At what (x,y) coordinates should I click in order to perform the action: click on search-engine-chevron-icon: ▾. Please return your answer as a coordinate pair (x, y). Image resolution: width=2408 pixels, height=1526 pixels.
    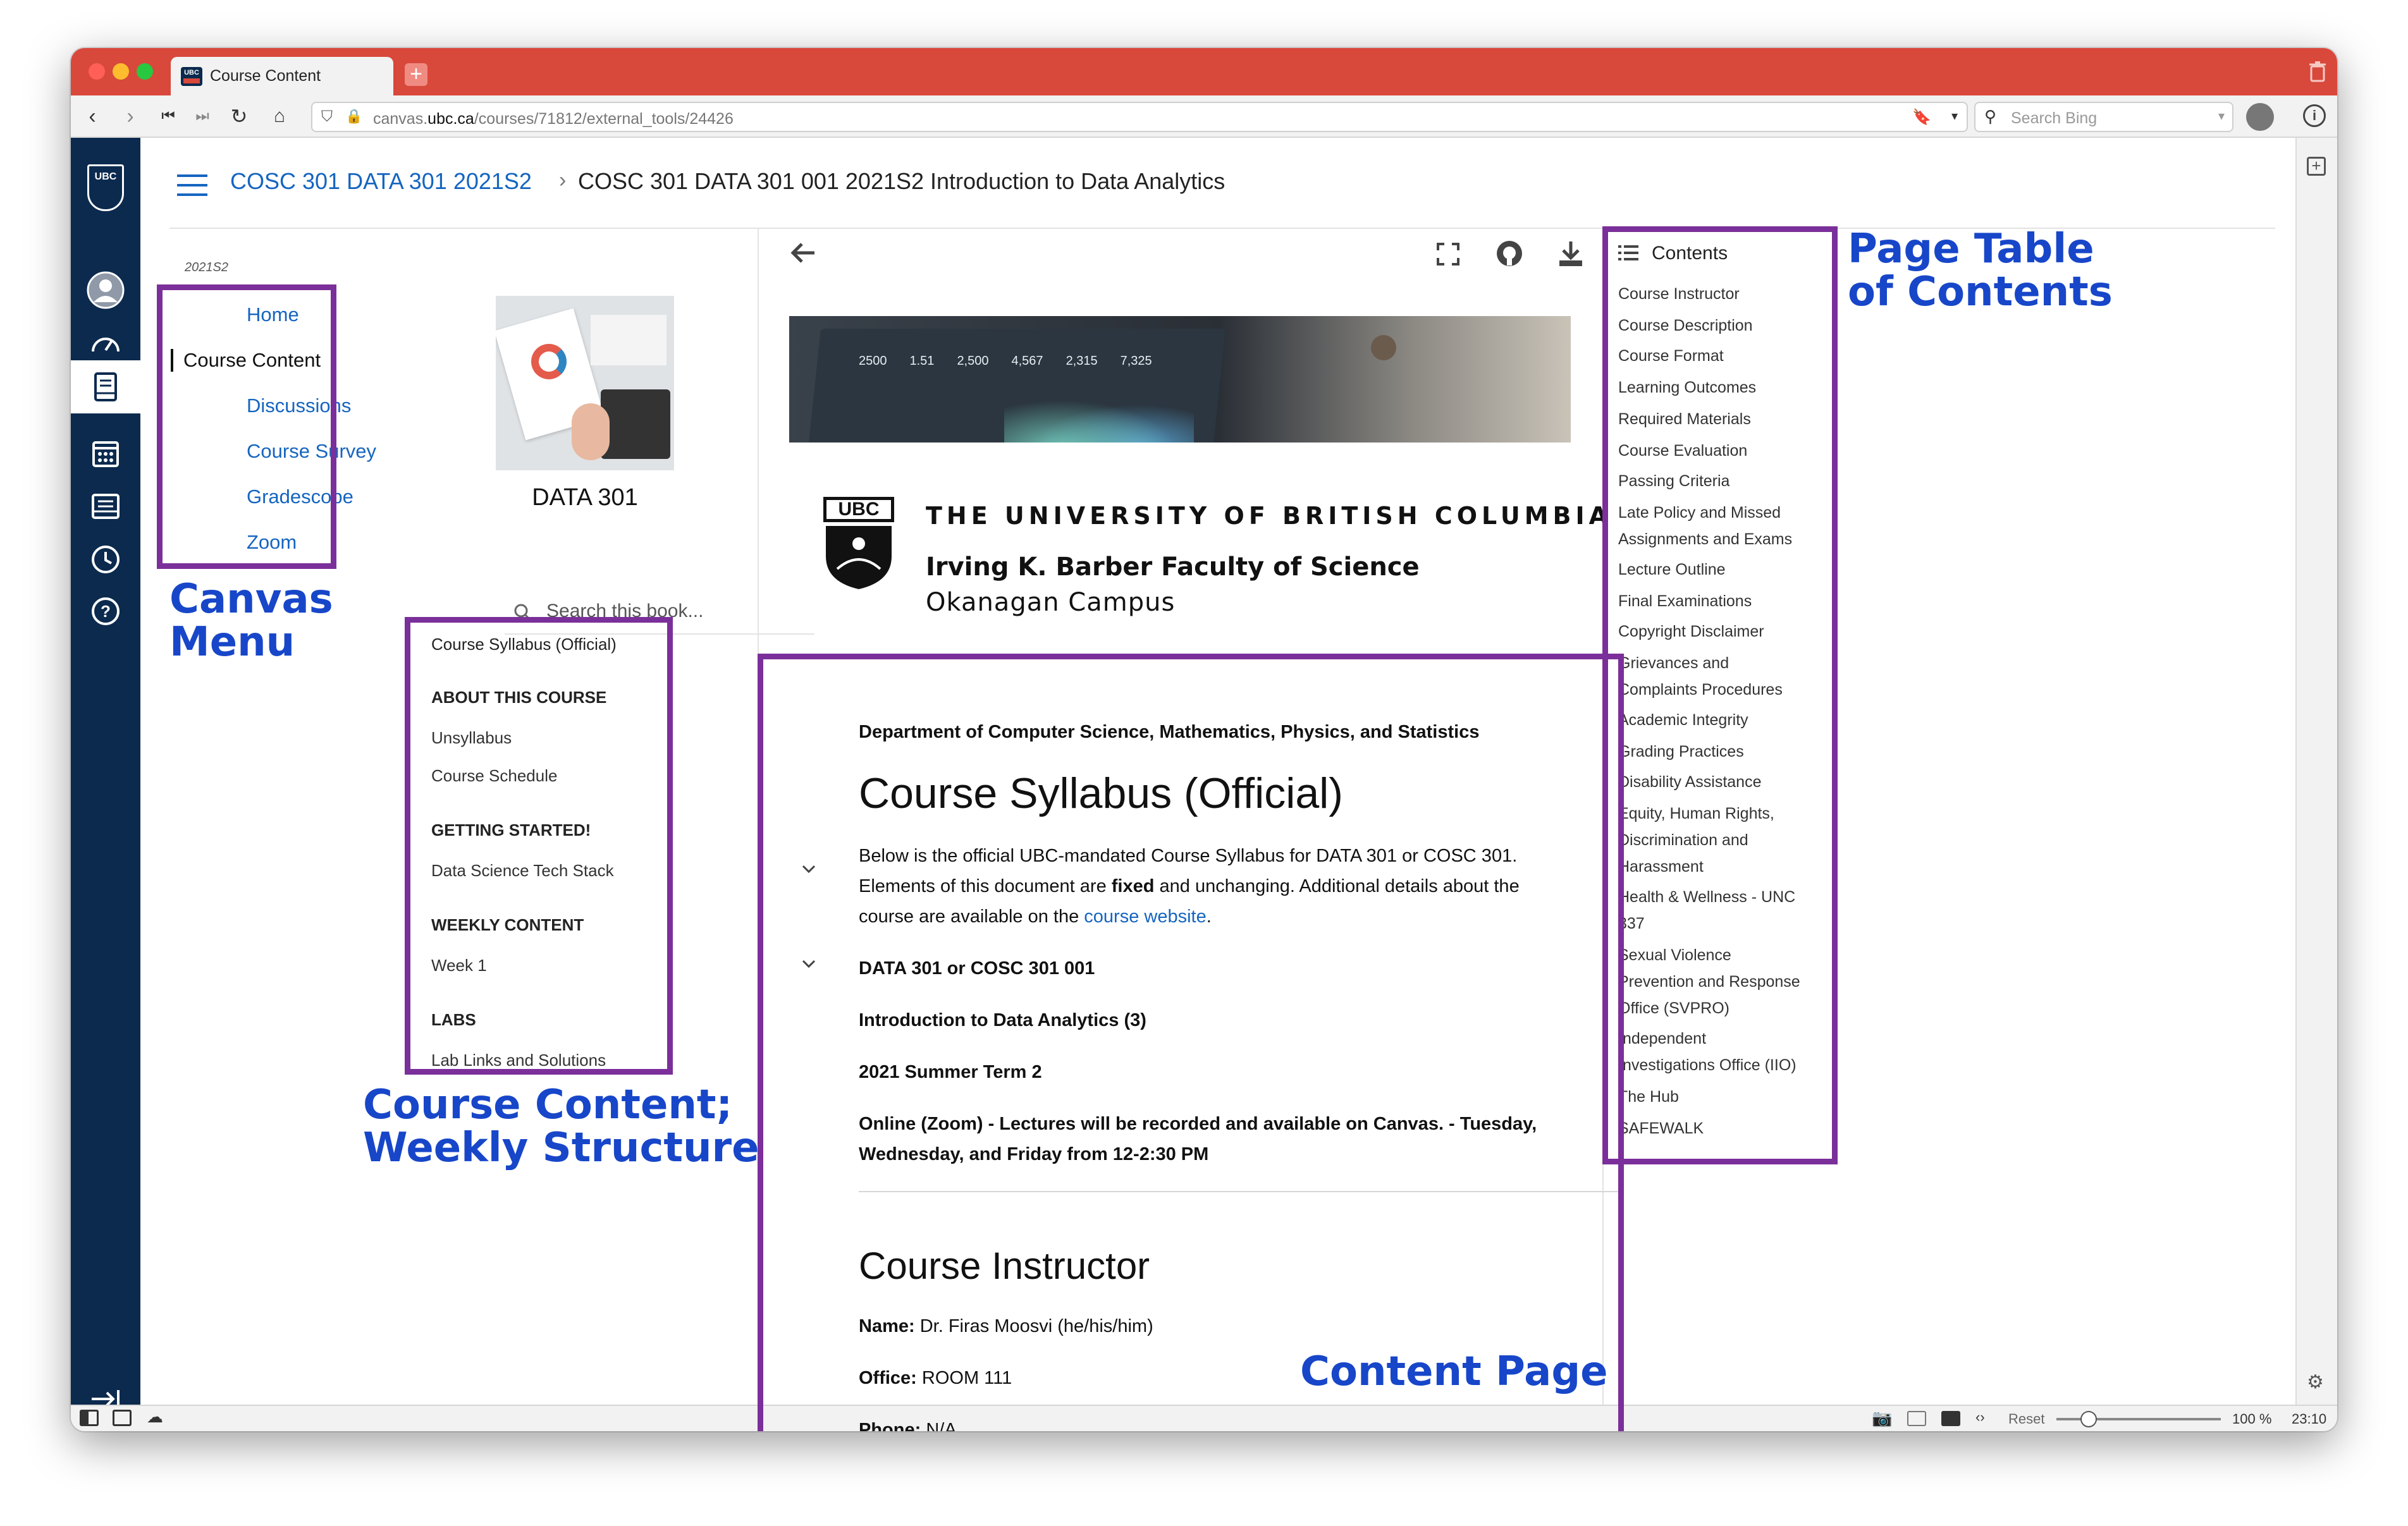
    Looking at the image, I should click on (2221, 116).